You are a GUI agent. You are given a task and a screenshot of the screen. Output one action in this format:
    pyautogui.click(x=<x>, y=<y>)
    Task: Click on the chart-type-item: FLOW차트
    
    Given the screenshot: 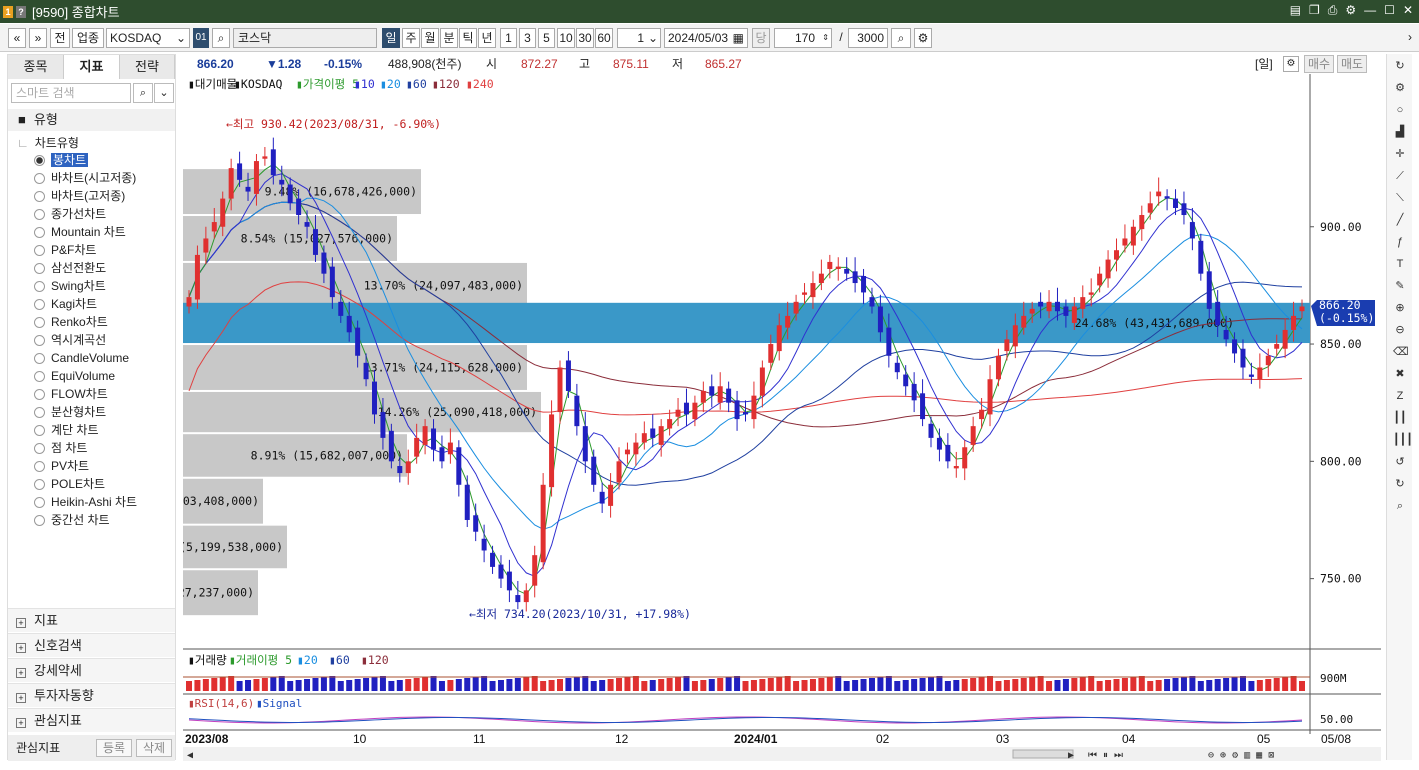 What is the action you would take?
    pyautogui.click(x=71, y=394)
    